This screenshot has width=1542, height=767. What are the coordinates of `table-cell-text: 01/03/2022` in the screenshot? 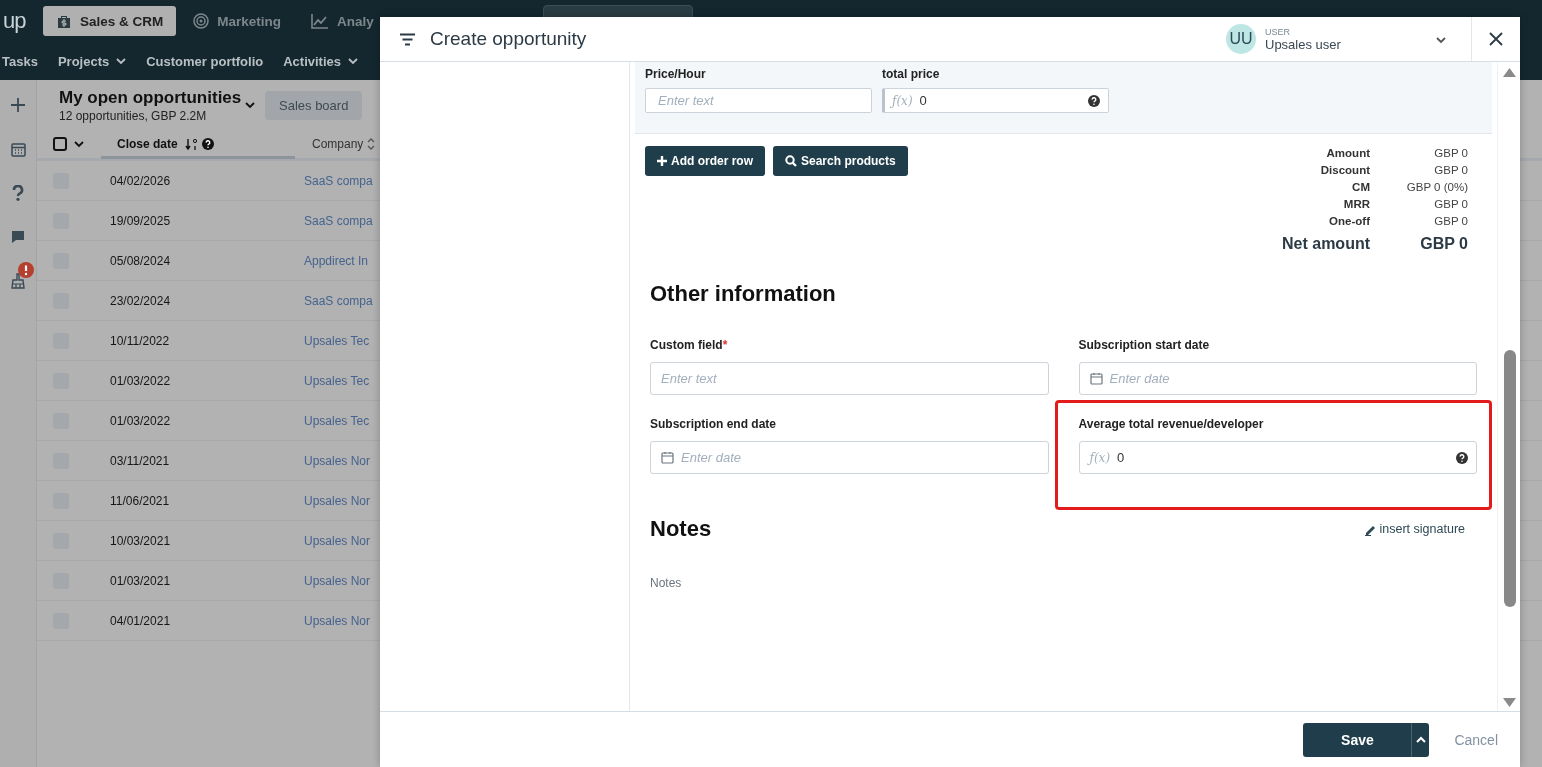 It's located at (141, 420).